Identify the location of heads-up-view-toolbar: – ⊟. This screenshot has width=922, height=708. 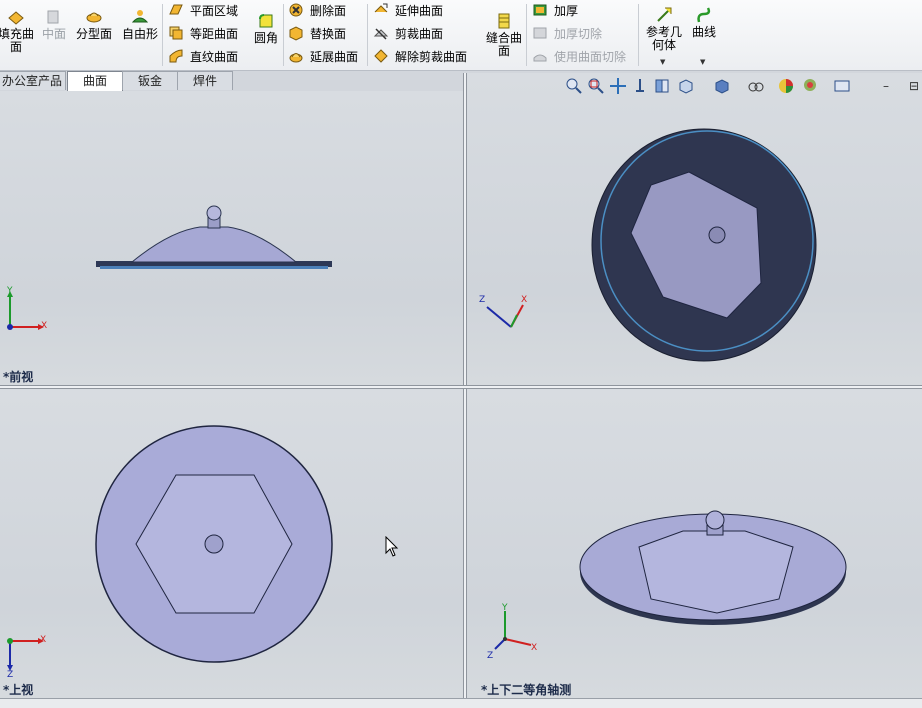
(742, 87).